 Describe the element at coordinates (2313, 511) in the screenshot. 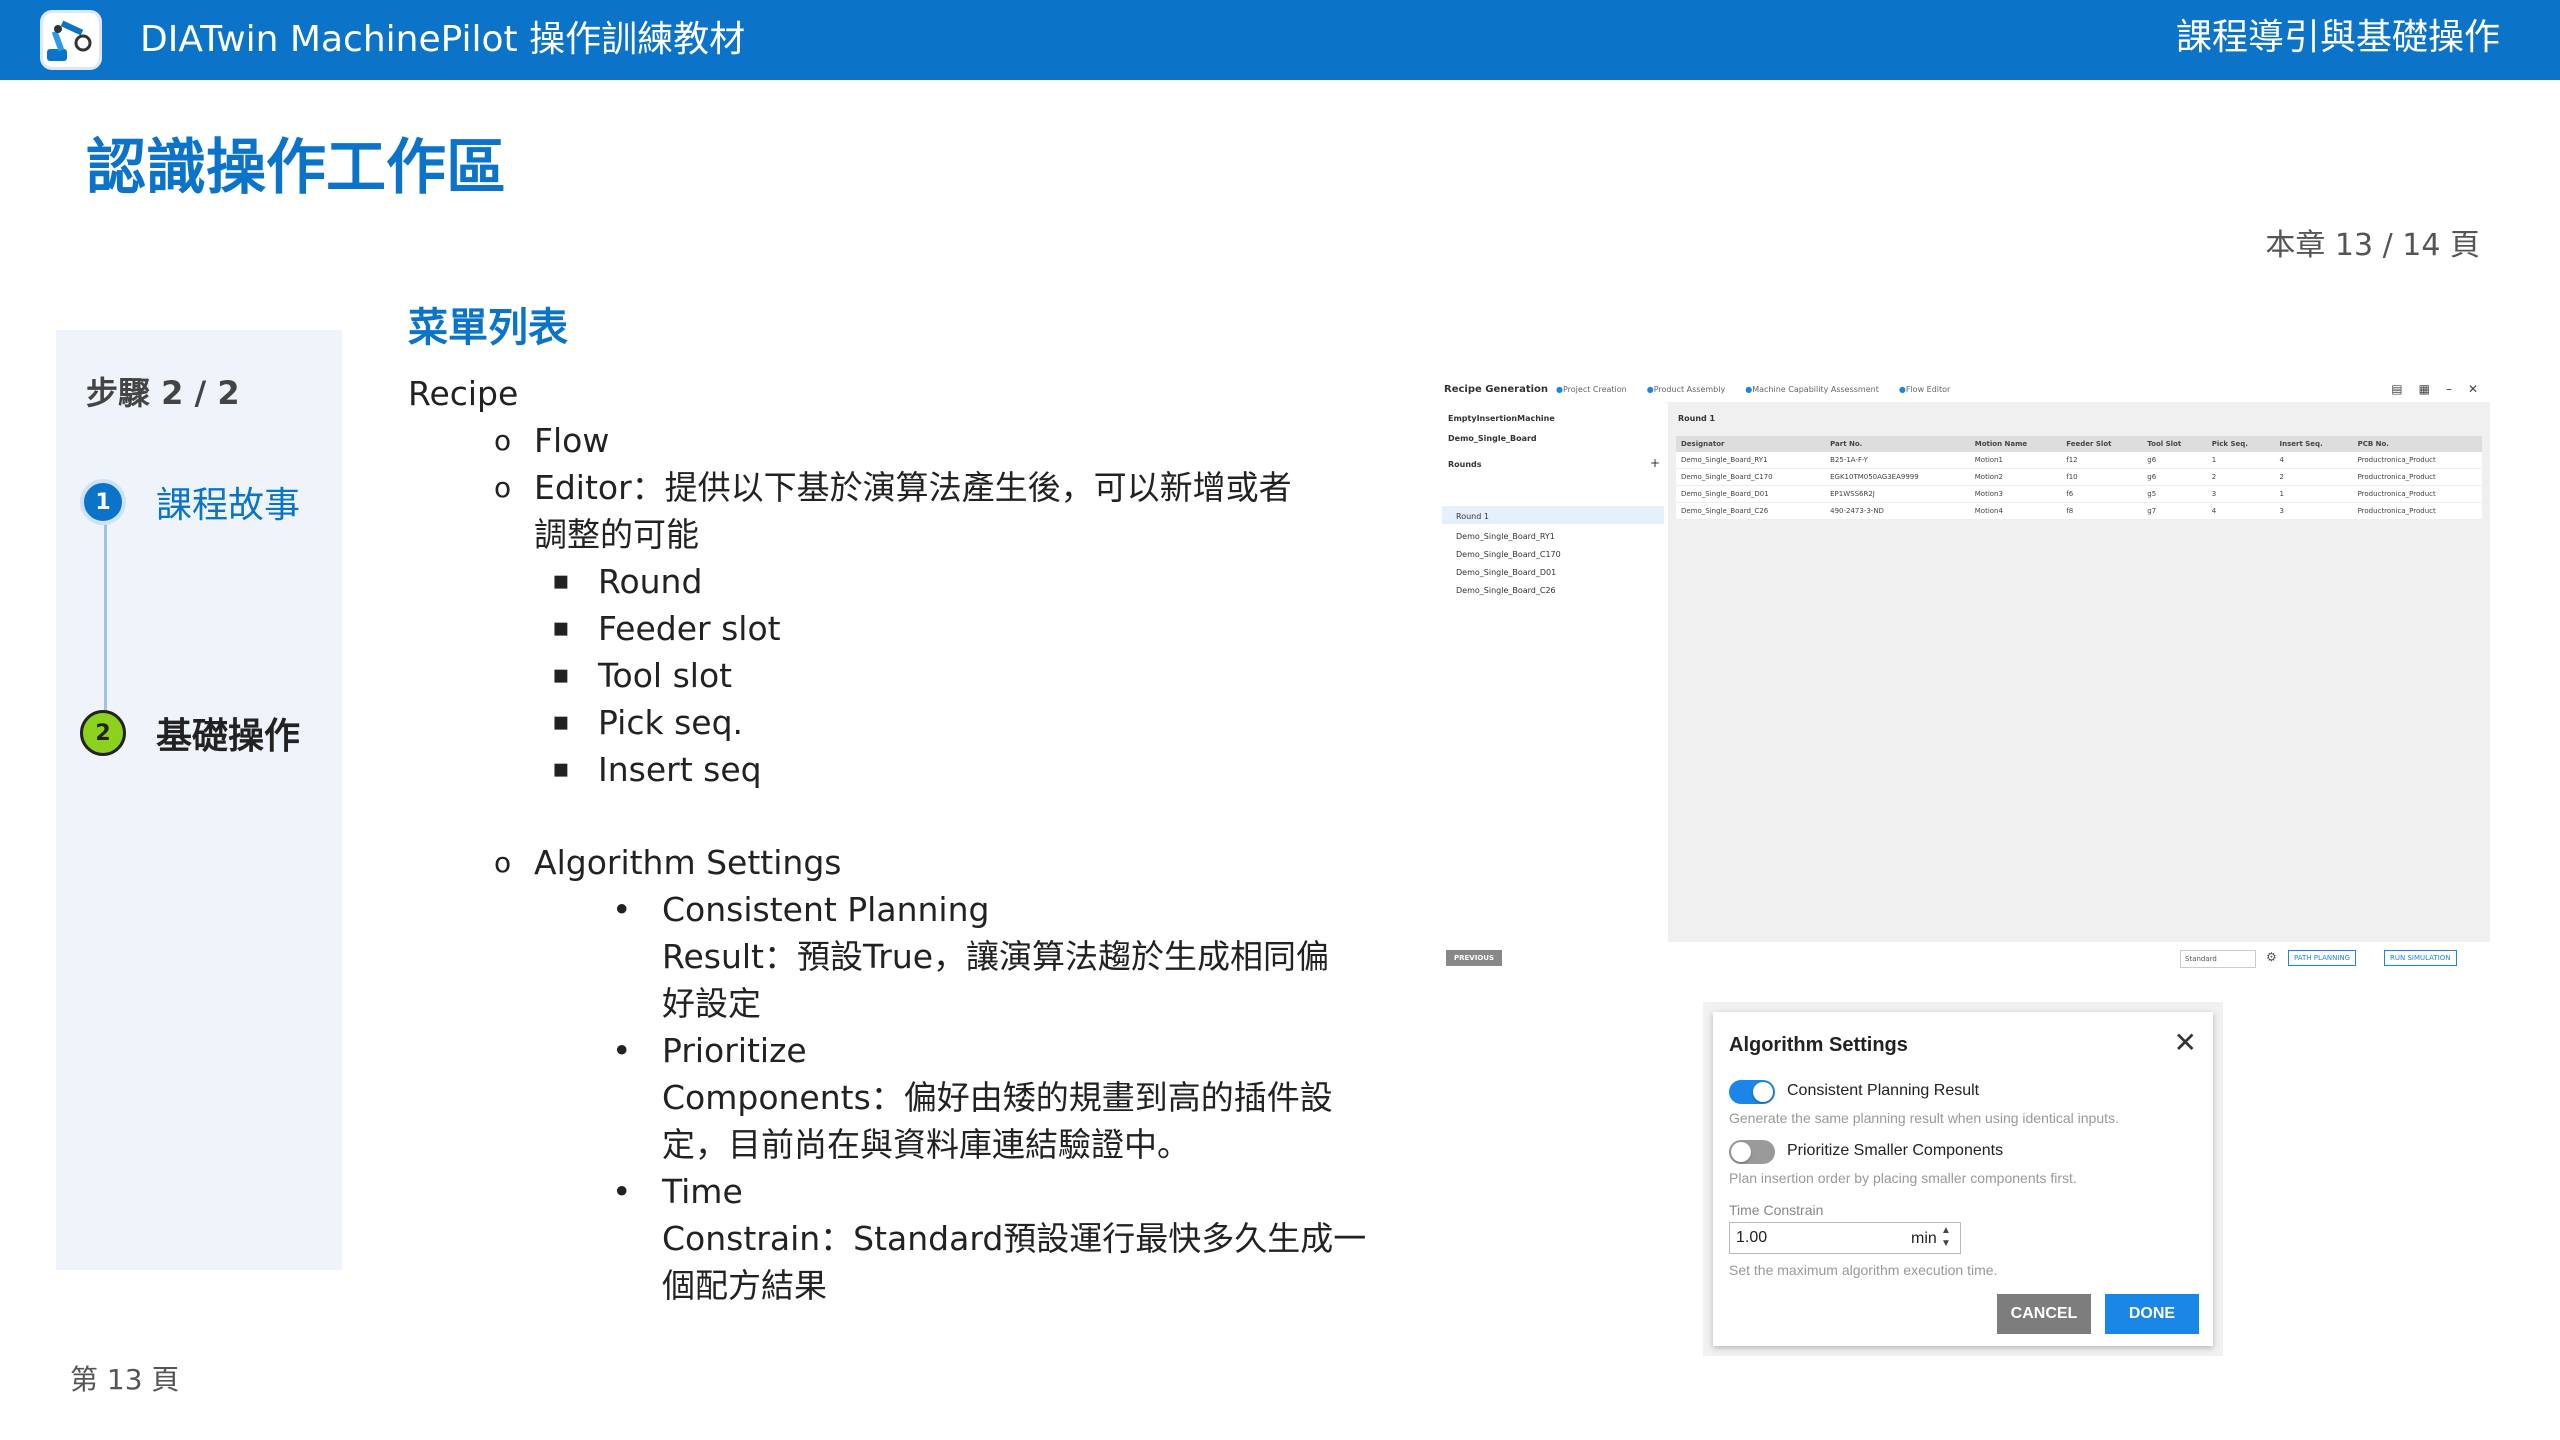

I see `insert-seq-select: 3` at that location.